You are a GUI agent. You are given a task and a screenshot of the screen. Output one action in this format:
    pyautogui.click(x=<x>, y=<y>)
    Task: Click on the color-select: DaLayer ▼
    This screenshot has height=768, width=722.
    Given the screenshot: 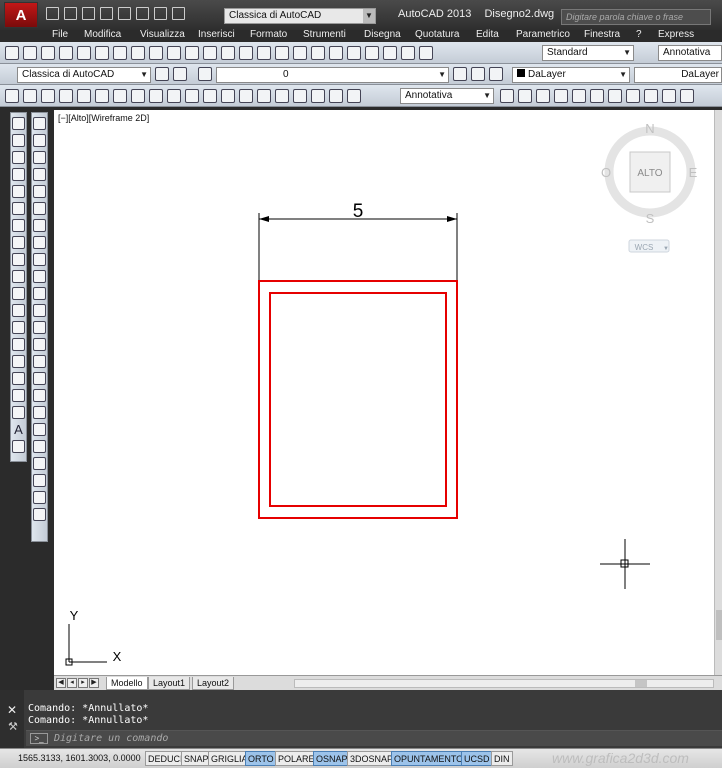 What is the action you would take?
    pyautogui.click(x=571, y=75)
    